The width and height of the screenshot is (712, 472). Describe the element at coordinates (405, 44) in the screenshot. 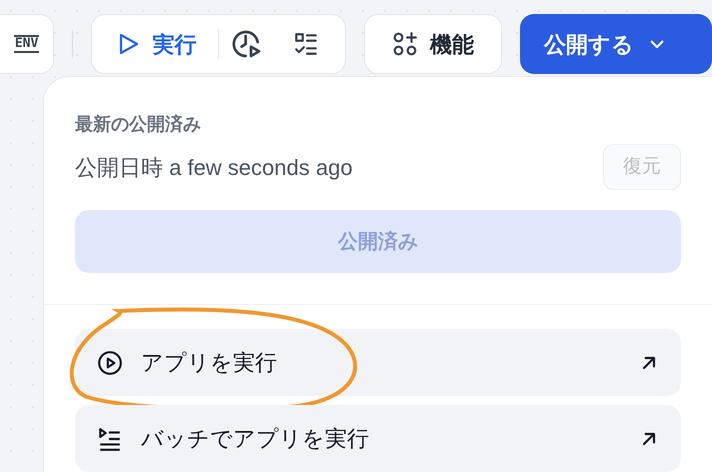

I see `apps-plus-icon` at that location.